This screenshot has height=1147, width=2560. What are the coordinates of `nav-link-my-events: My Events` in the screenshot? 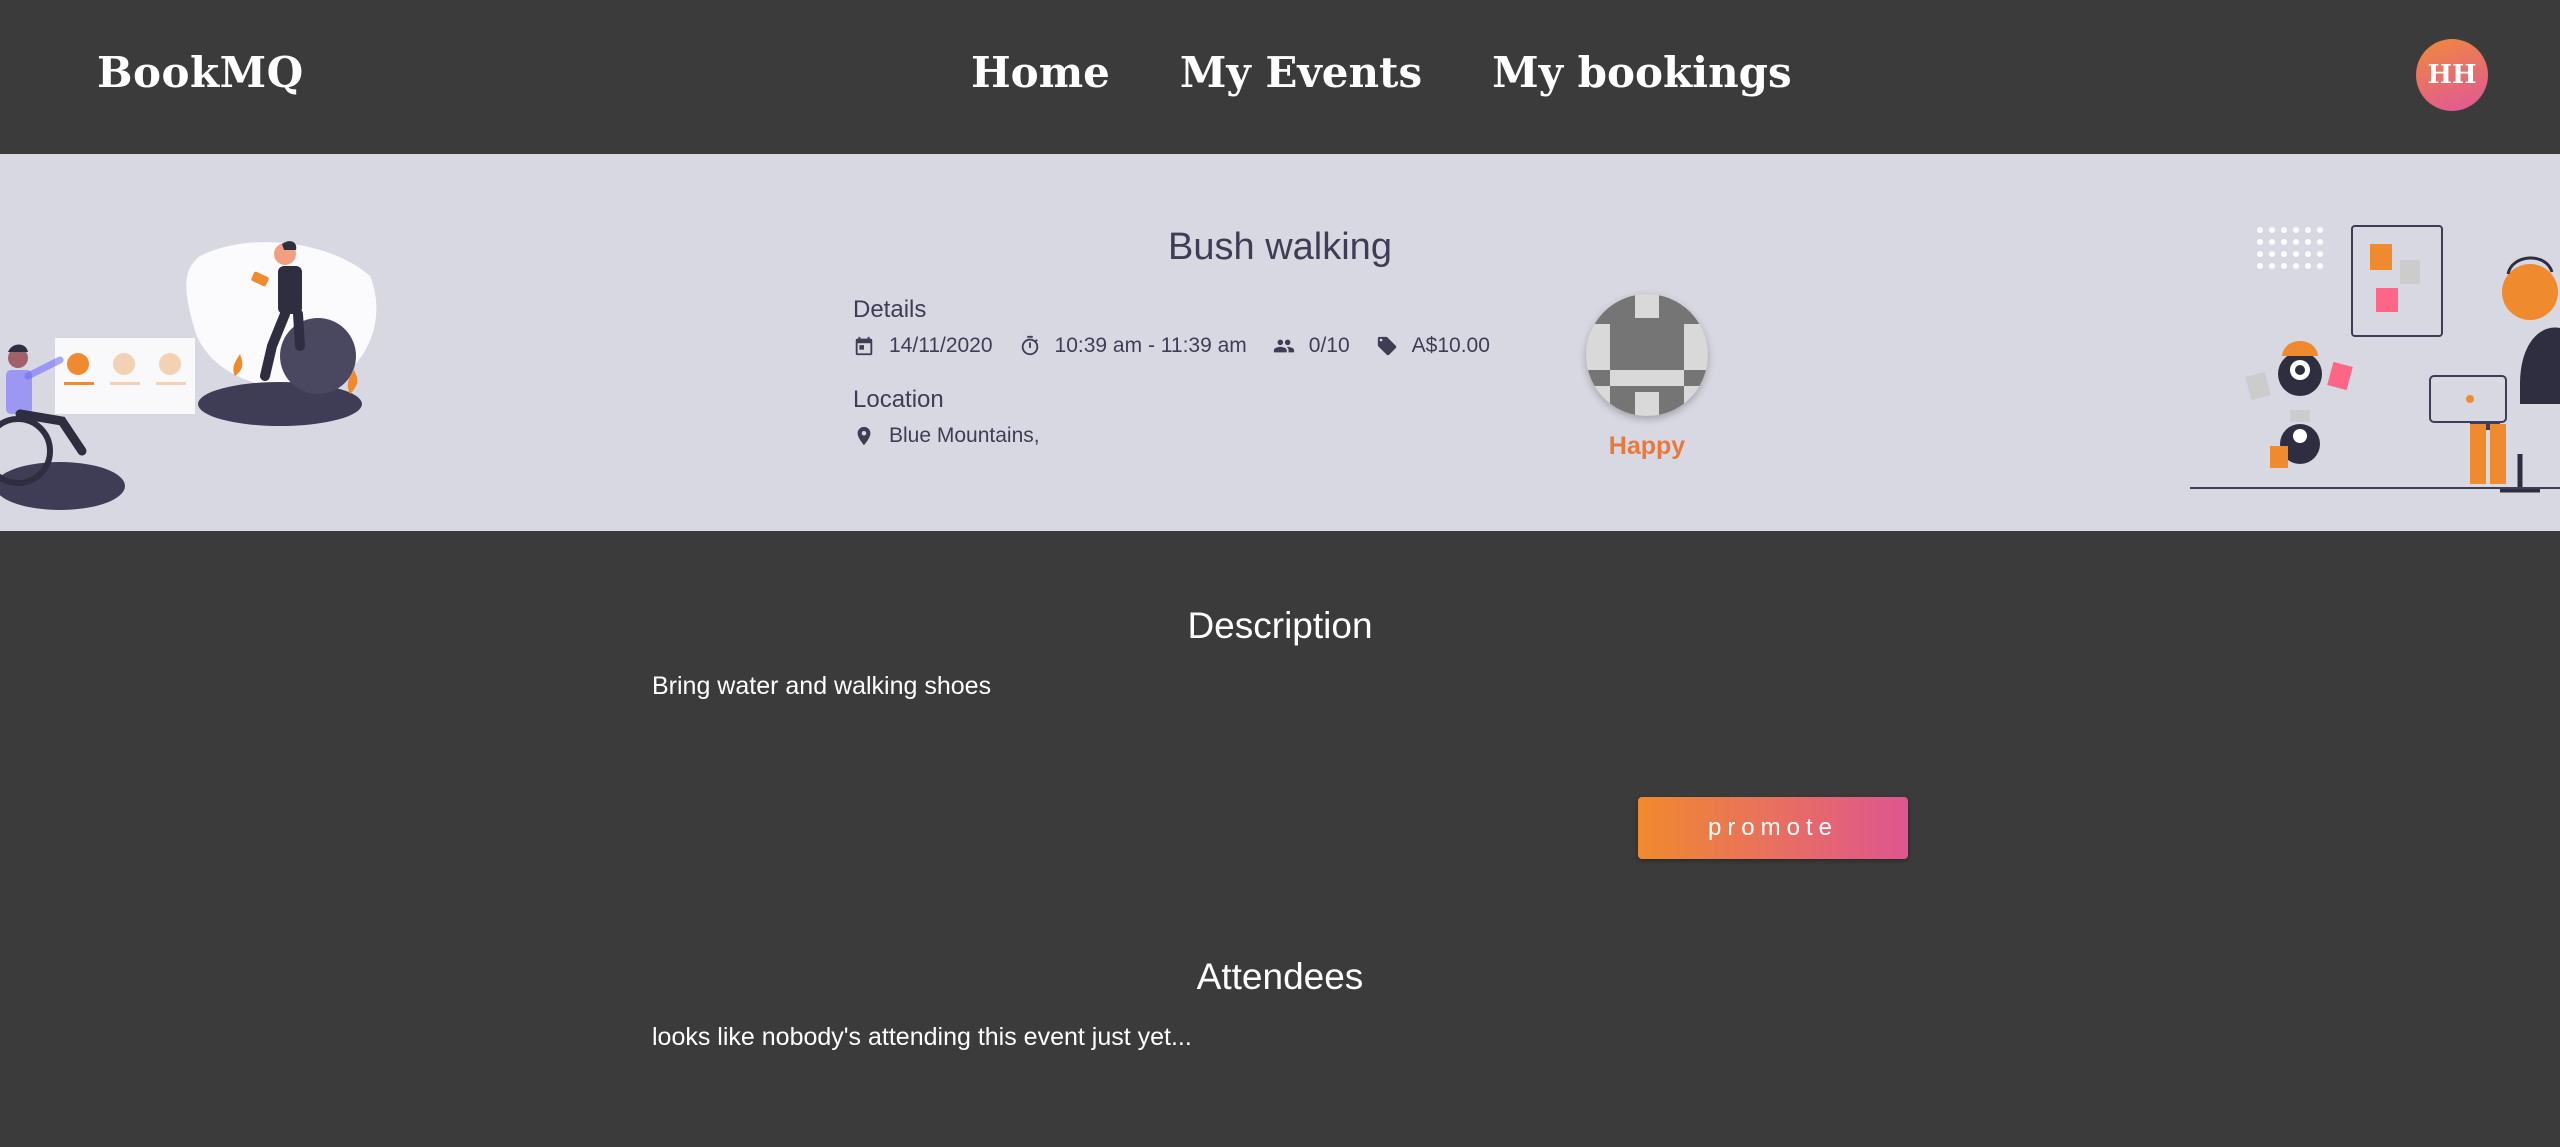 It's located at (1301, 72).